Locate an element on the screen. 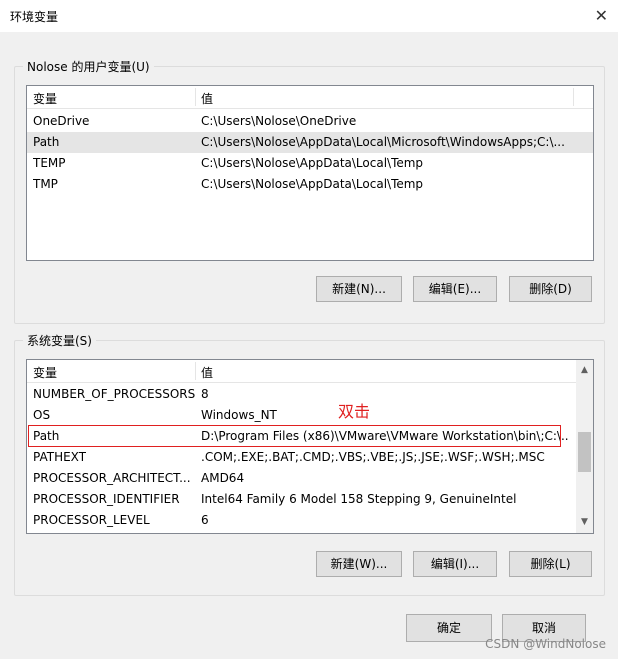  var-name: NUMBER_OF_PROCESSORS is located at coordinates (114, 394).